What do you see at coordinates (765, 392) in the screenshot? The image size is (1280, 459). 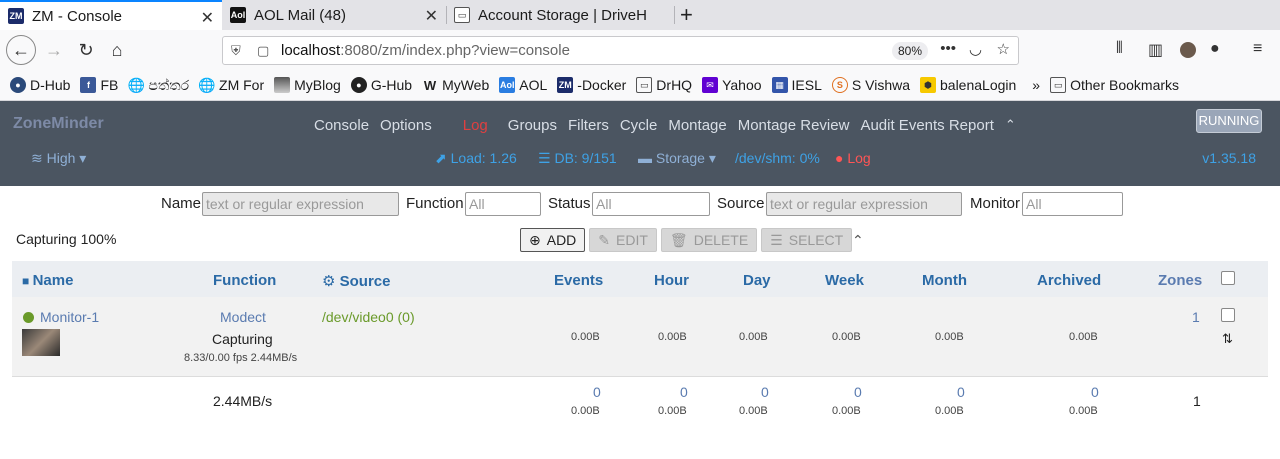 I see `total-day-link: 0` at bounding box center [765, 392].